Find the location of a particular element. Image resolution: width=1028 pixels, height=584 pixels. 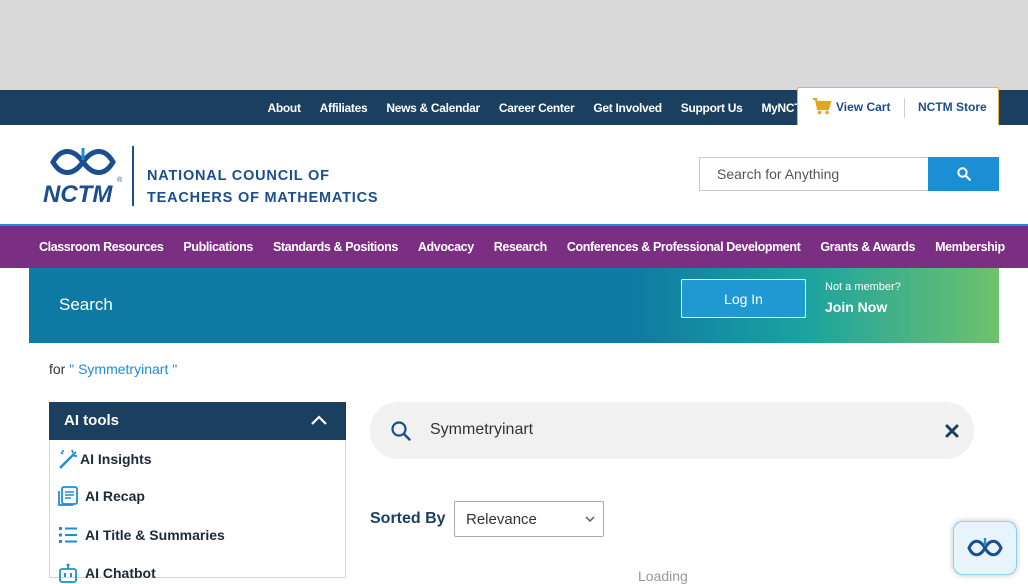

not-member-text: Not a member? is located at coordinates (863, 287).